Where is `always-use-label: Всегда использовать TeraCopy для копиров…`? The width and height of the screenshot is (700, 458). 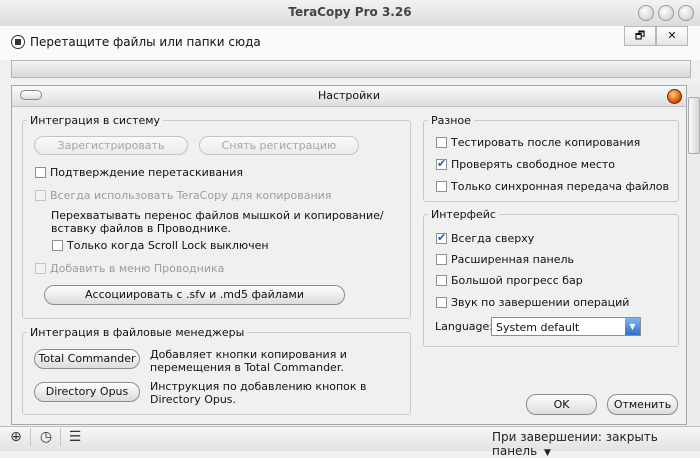 always-use-label: Всегда использовать TeraCopy для копиров… is located at coordinates (191, 195).